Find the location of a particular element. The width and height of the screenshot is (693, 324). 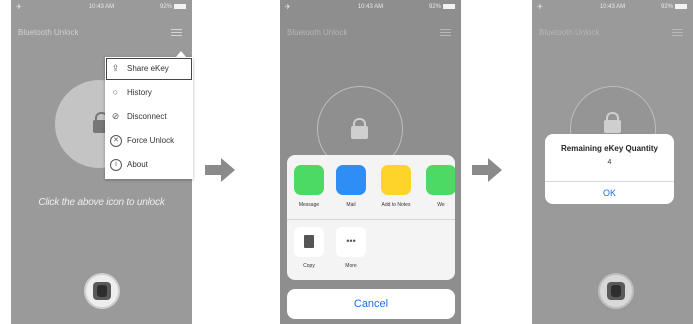

share-app-wechat: We is located at coordinates (439, 186).